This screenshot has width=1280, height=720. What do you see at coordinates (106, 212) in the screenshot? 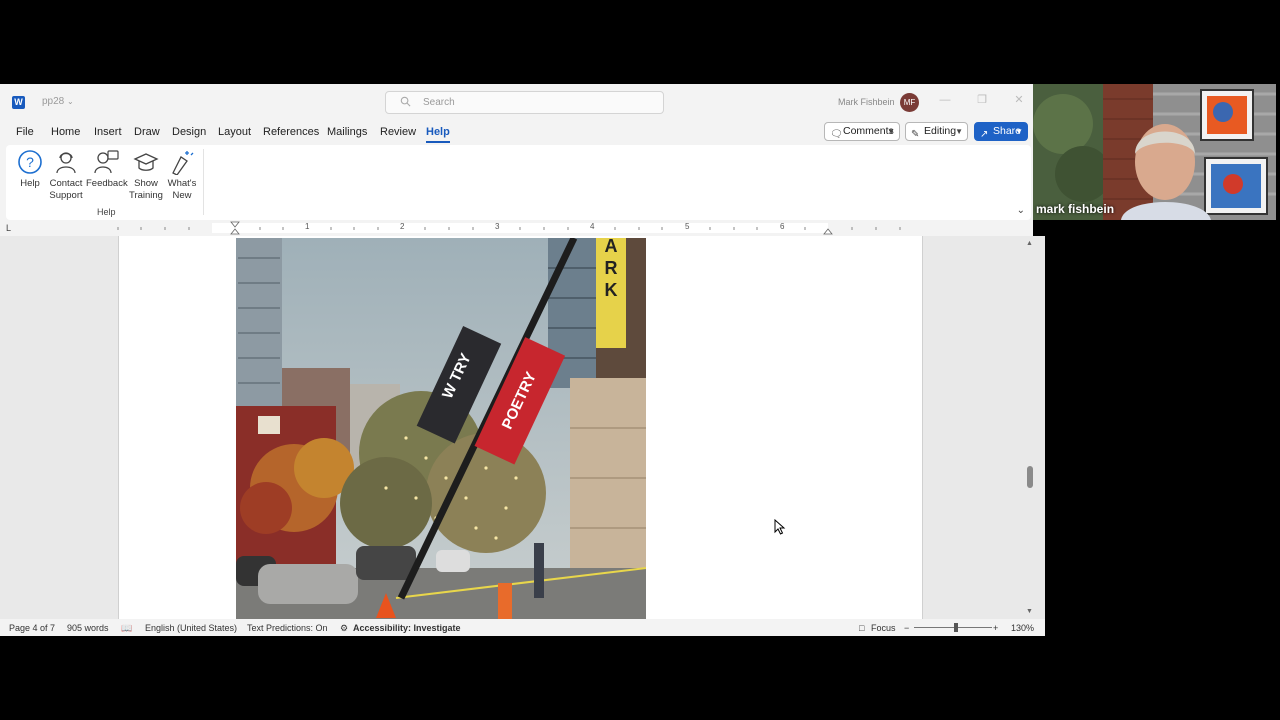
I see `ribbon-group-label: Help` at bounding box center [106, 212].